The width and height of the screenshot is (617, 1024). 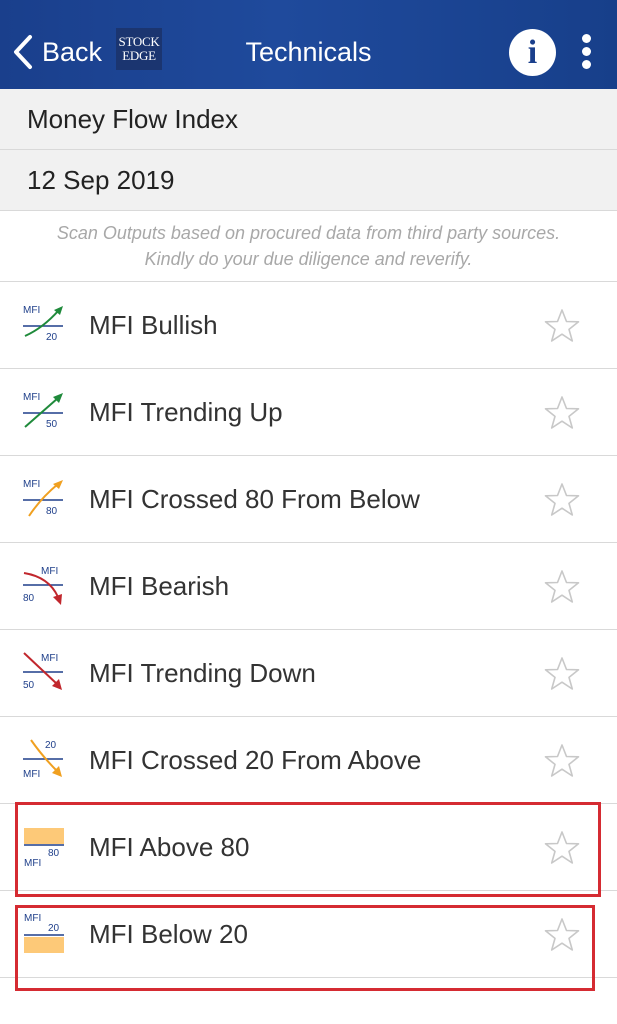 I want to click on mfi-above-80-icon: 80 MFI, so click(x=44, y=848).